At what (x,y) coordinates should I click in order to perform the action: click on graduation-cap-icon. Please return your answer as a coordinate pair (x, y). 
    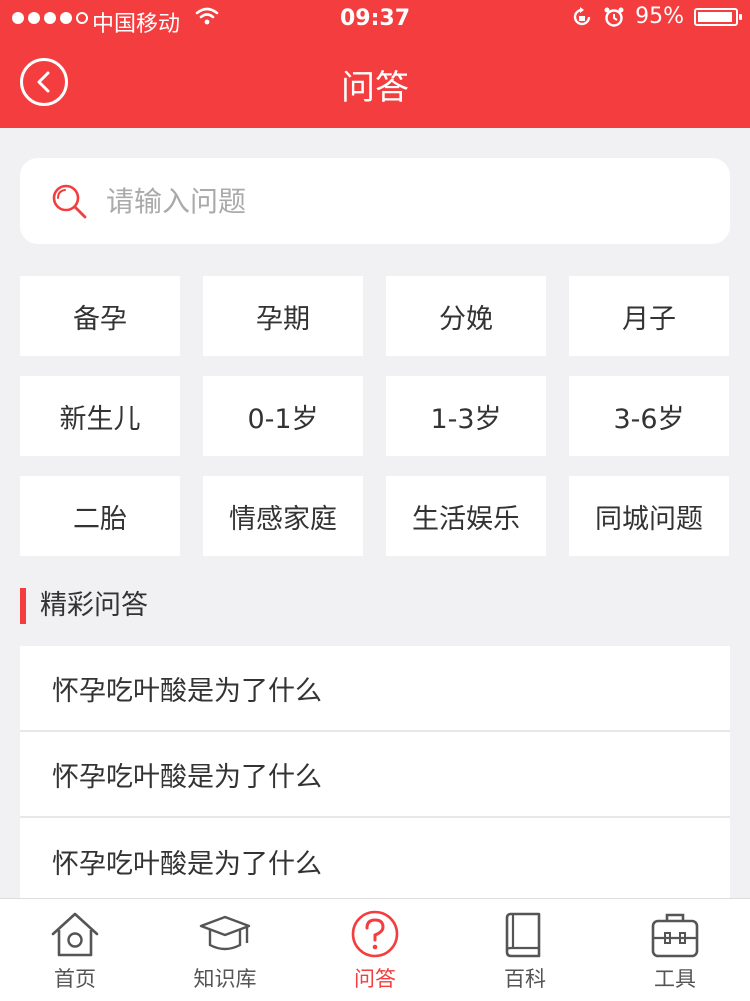
    Looking at the image, I should click on (225, 933).